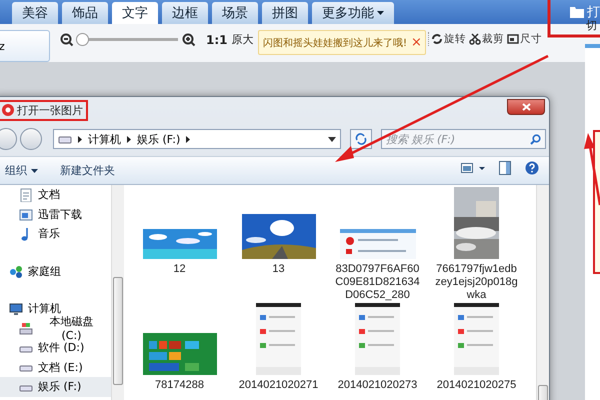  What do you see at coordinates (278, 351) in the screenshot?
I see `file-item: 2014021020271` at bounding box center [278, 351].